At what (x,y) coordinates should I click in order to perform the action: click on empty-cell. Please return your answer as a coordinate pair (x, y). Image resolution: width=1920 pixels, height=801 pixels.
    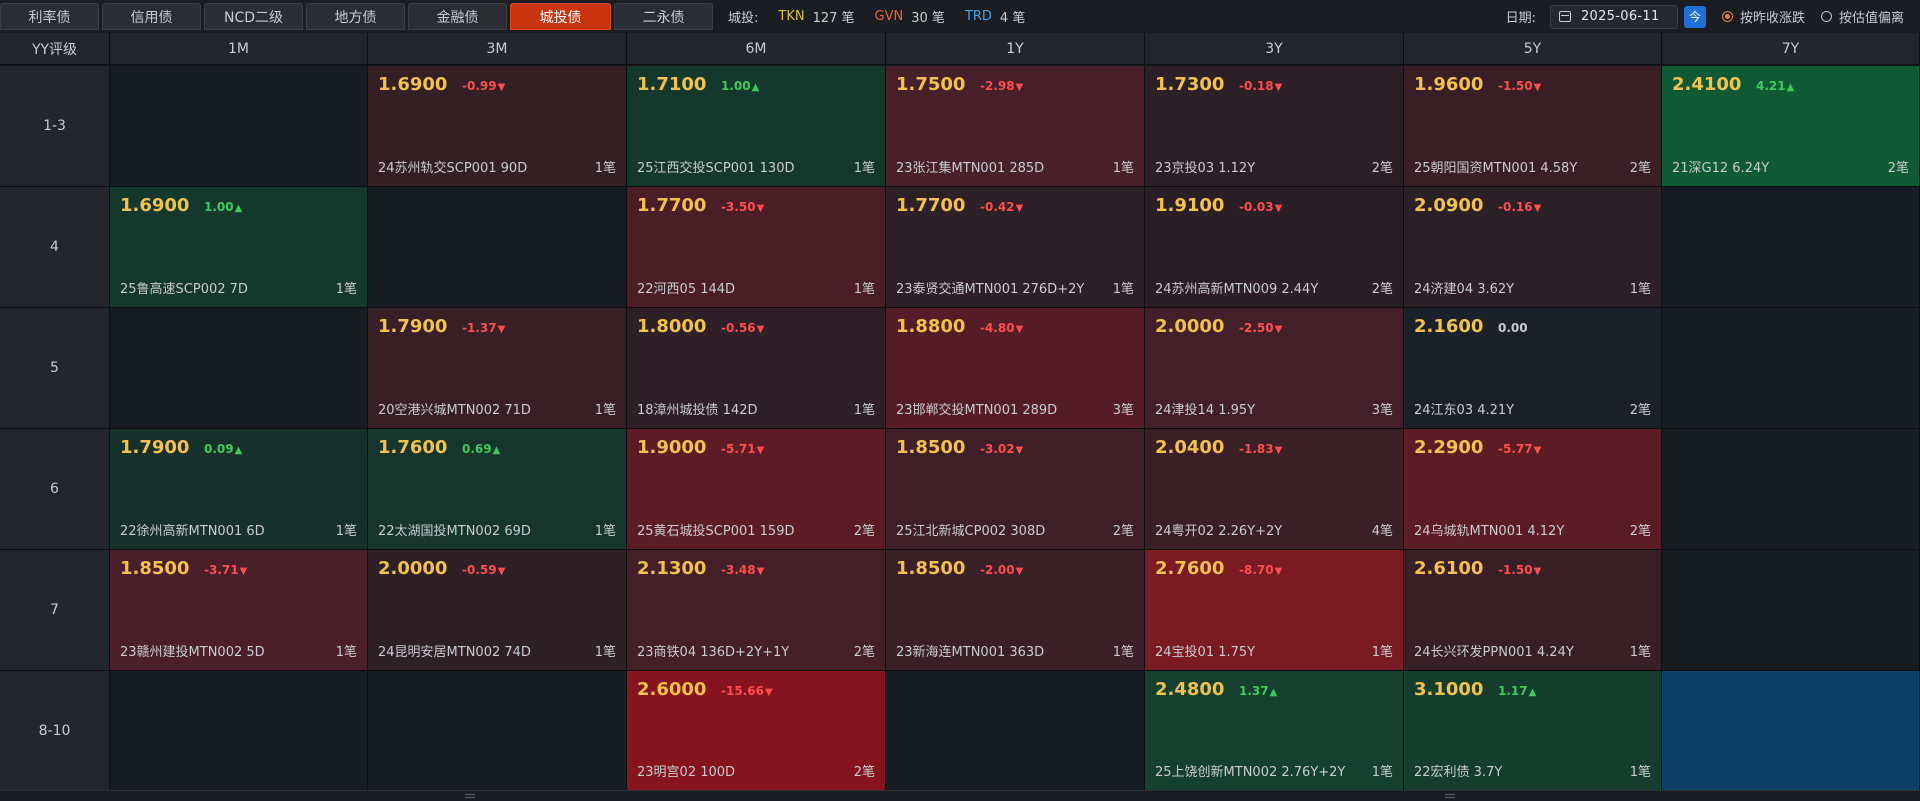
    Looking at the image, I should click on (497, 247).